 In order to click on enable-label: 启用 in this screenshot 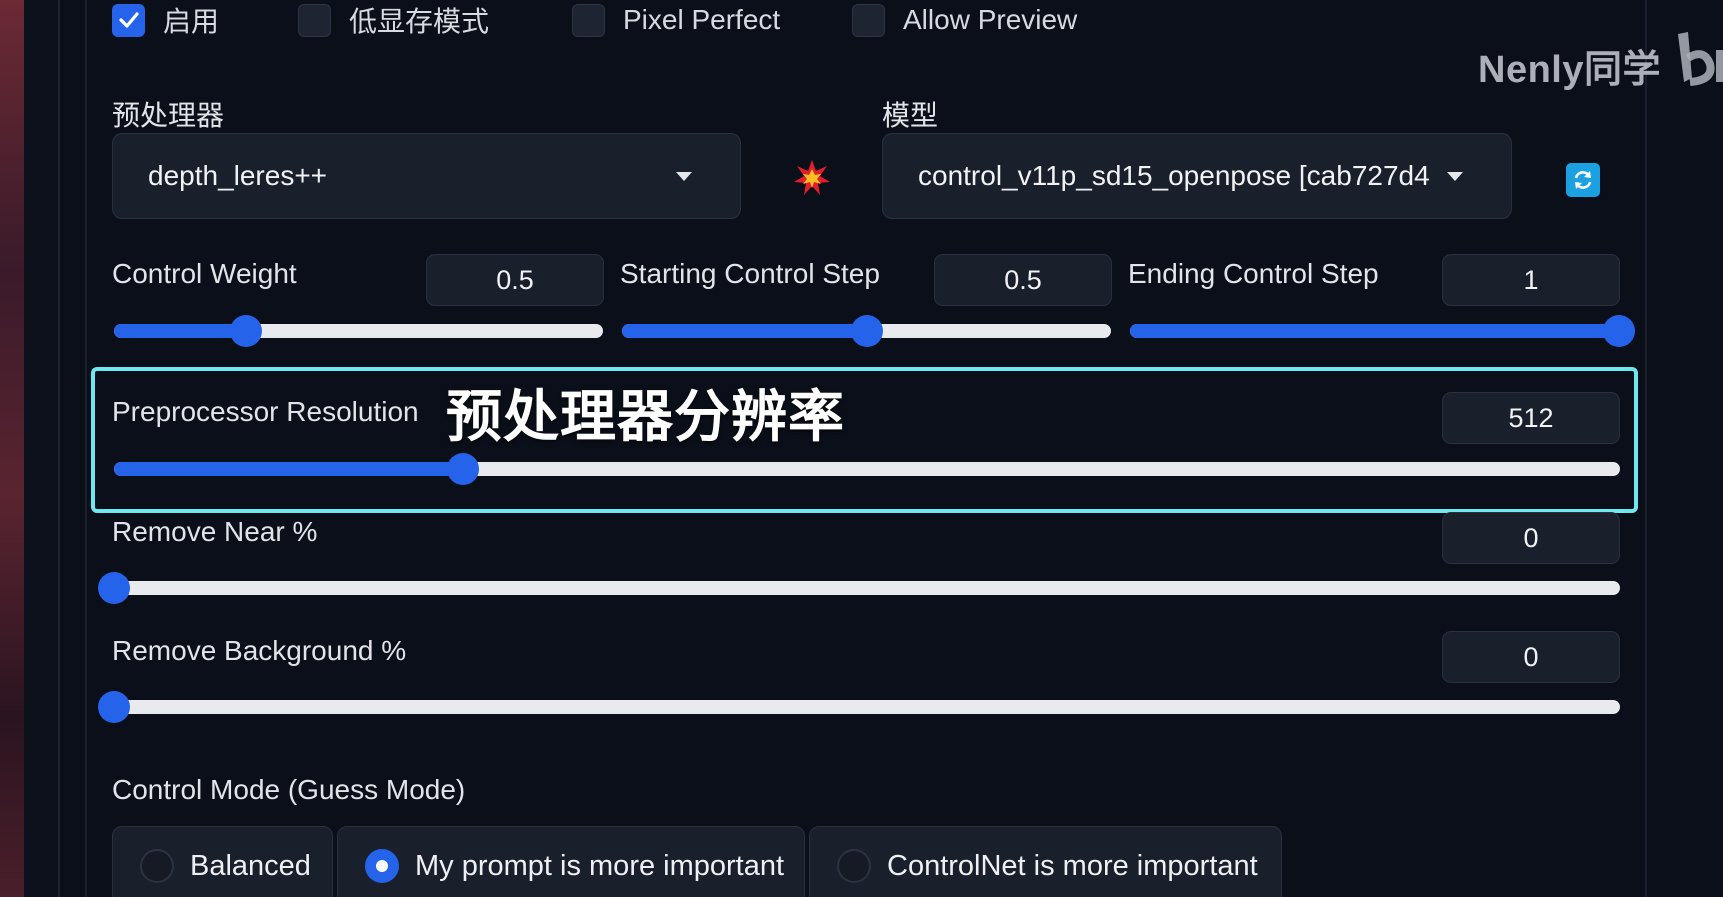, I will do `click(191, 21)`.